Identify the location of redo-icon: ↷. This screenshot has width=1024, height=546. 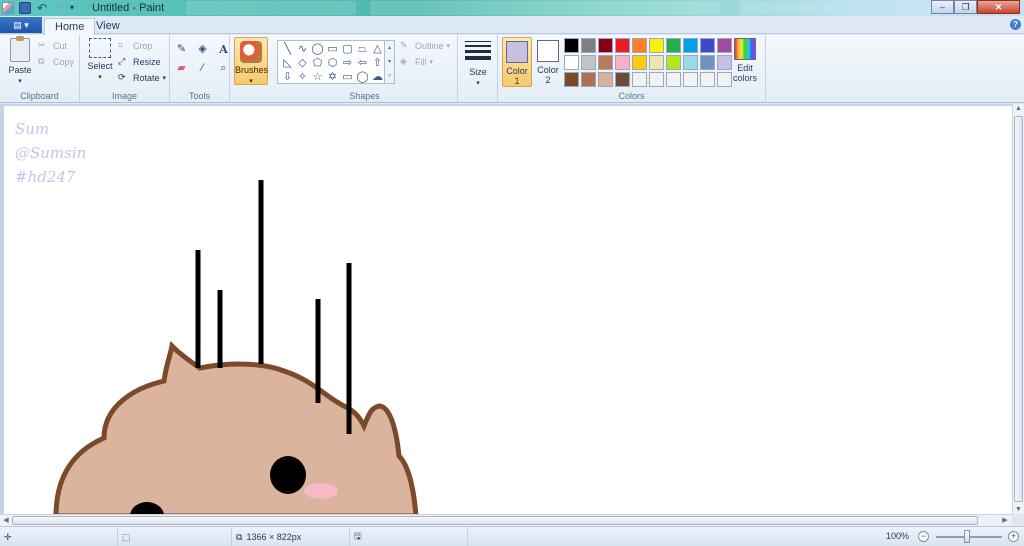
(59, 8).